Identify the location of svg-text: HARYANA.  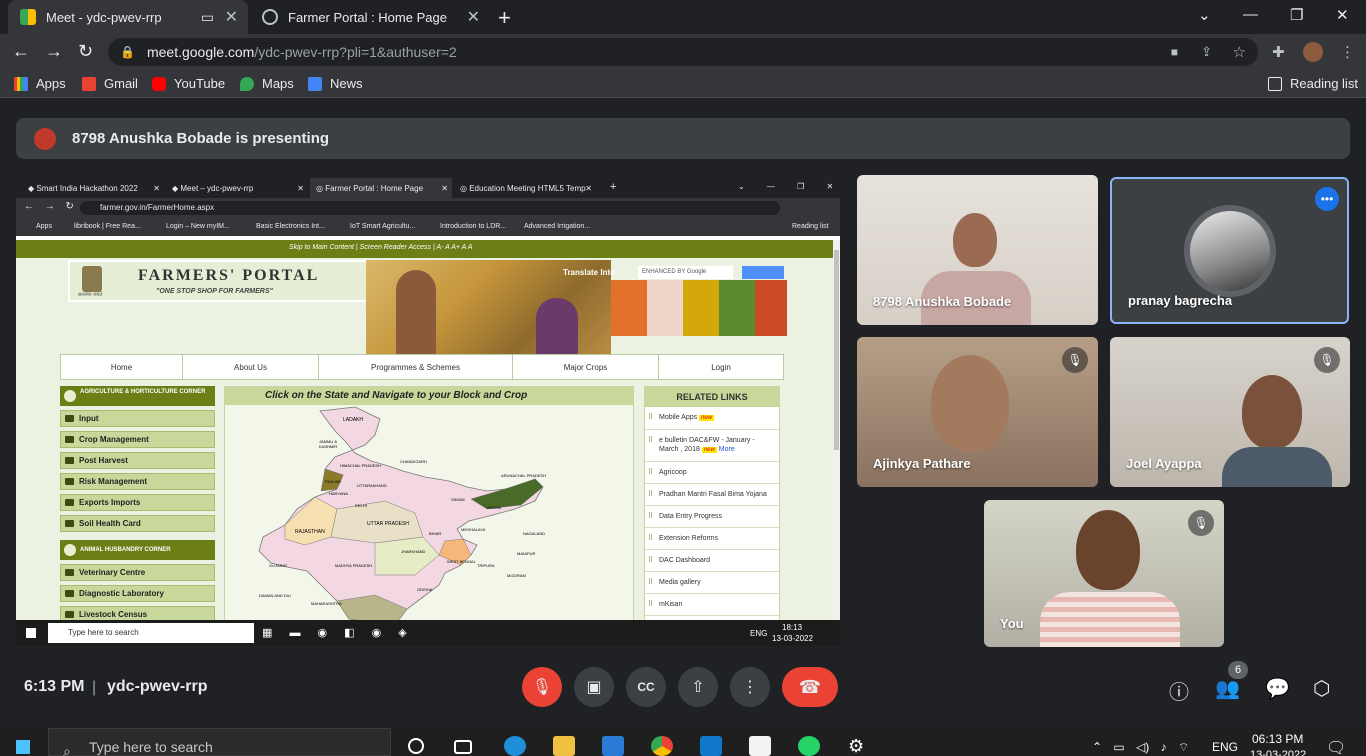
(338, 493).